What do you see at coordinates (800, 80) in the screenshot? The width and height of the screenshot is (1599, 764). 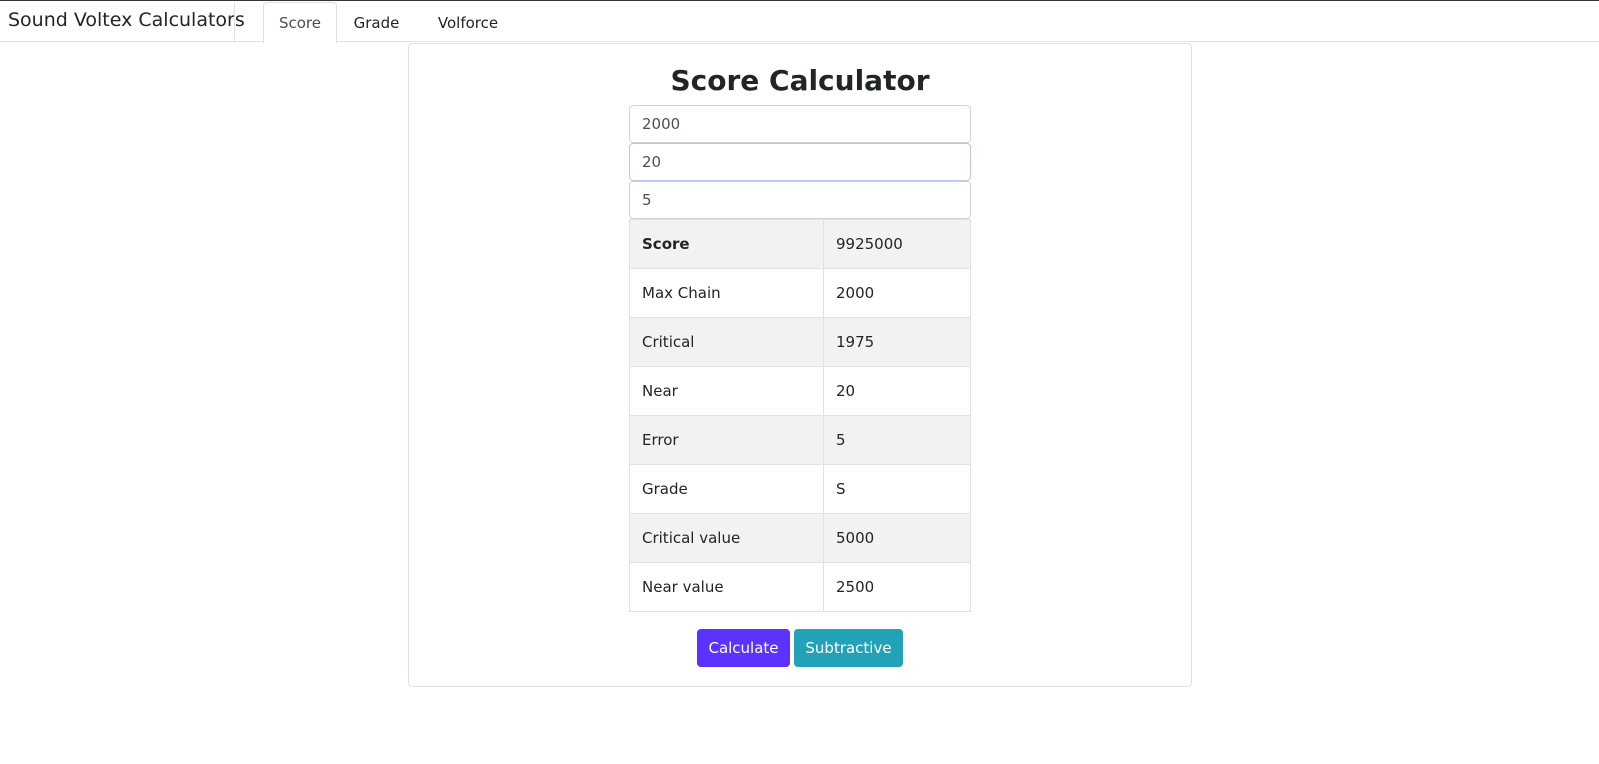 I see `page-title: Score Calculator` at bounding box center [800, 80].